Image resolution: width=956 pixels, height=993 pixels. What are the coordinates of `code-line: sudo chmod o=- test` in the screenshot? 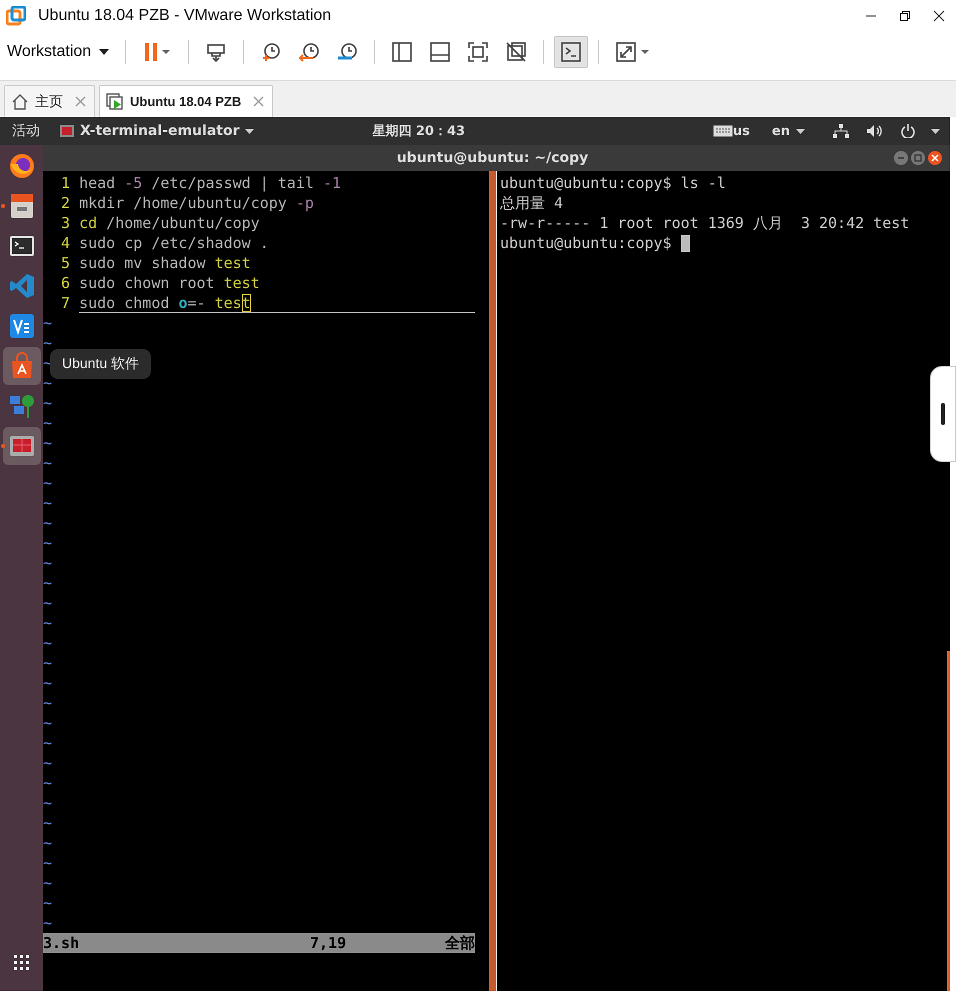 It's located at (277, 303).